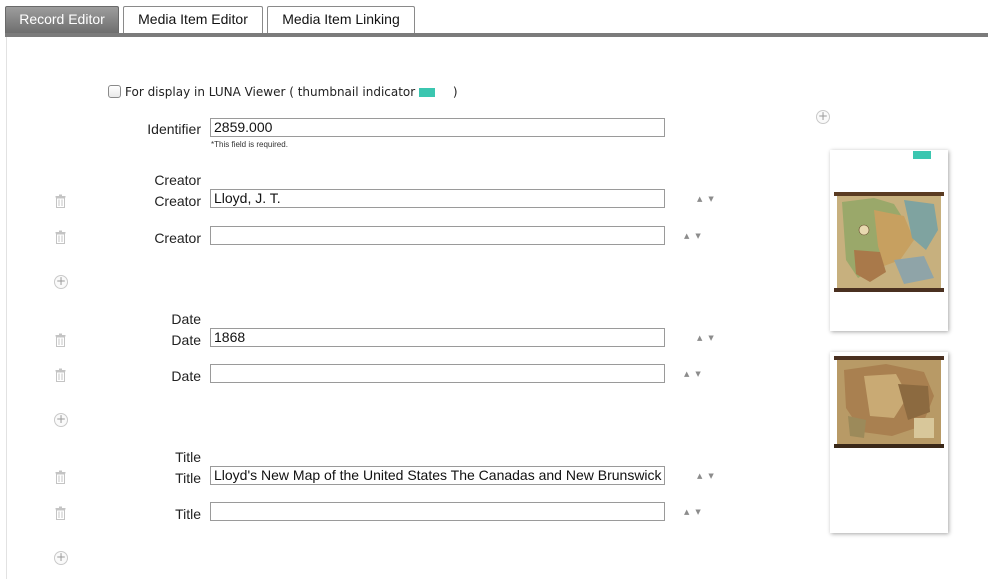  What do you see at coordinates (177, 180) in the screenshot?
I see `group-header-creator: Creator` at bounding box center [177, 180].